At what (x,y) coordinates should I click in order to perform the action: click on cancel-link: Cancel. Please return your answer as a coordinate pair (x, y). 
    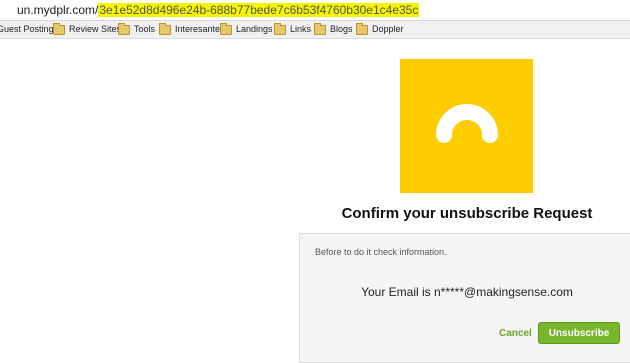
    Looking at the image, I should click on (515, 333).